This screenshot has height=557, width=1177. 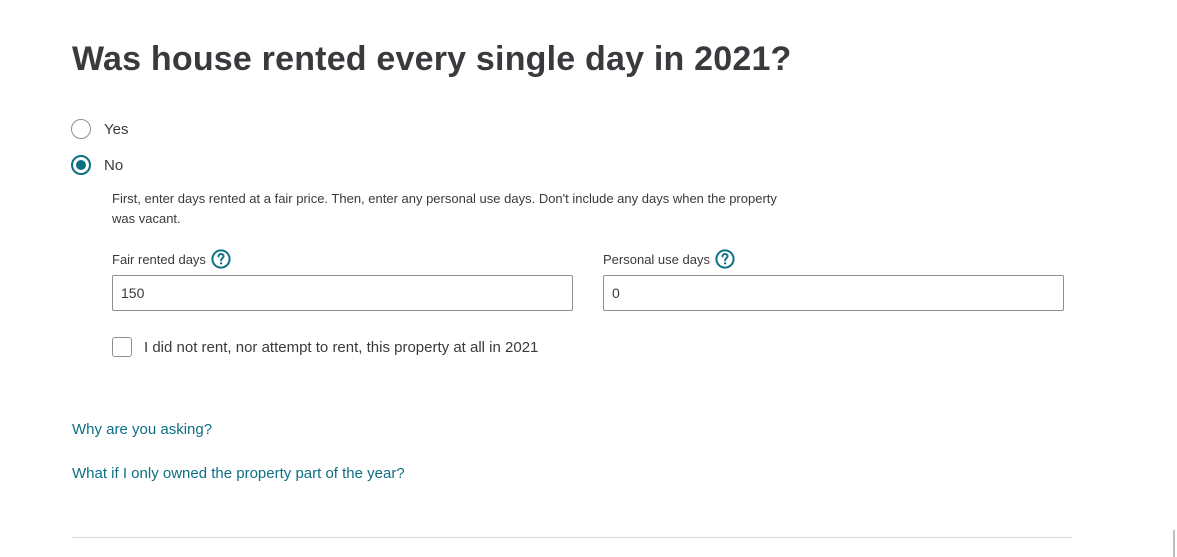 What do you see at coordinates (97, 165) in the screenshot?
I see `radio-option-no: No` at bounding box center [97, 165].